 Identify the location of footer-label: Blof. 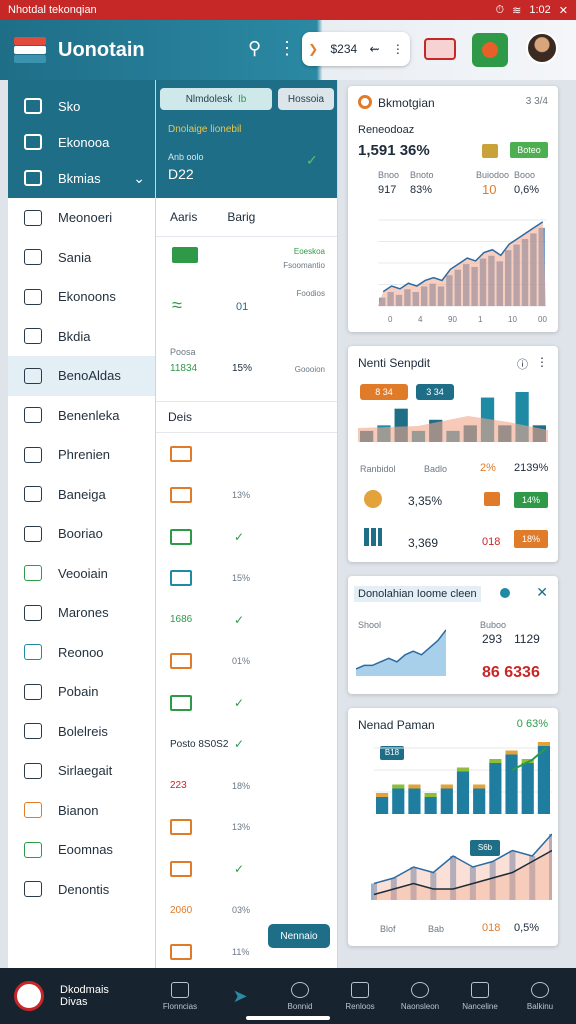
(388, 929).